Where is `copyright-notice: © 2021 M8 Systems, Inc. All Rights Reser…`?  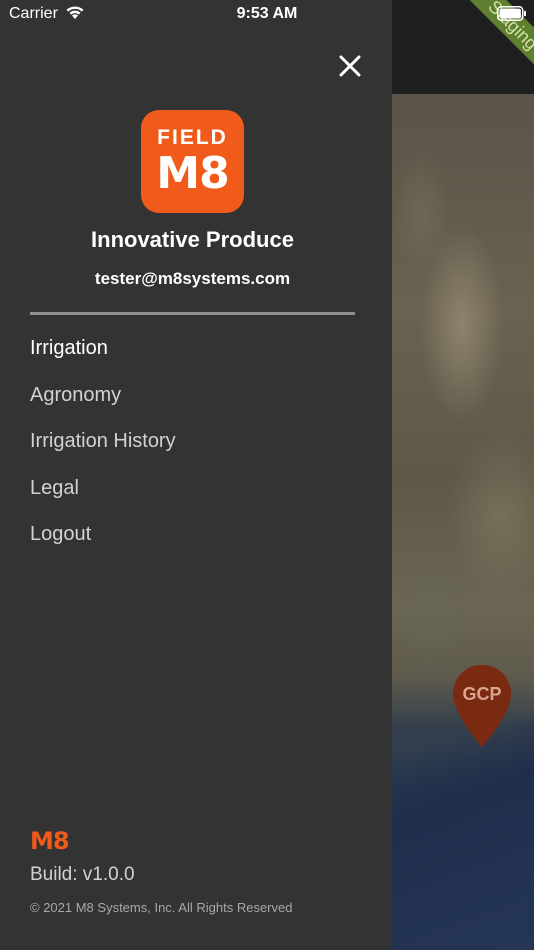 copyright-notice: © 2021 M8 Systems, Inc. All Rights Reser… is located at coordinates (161, 907).